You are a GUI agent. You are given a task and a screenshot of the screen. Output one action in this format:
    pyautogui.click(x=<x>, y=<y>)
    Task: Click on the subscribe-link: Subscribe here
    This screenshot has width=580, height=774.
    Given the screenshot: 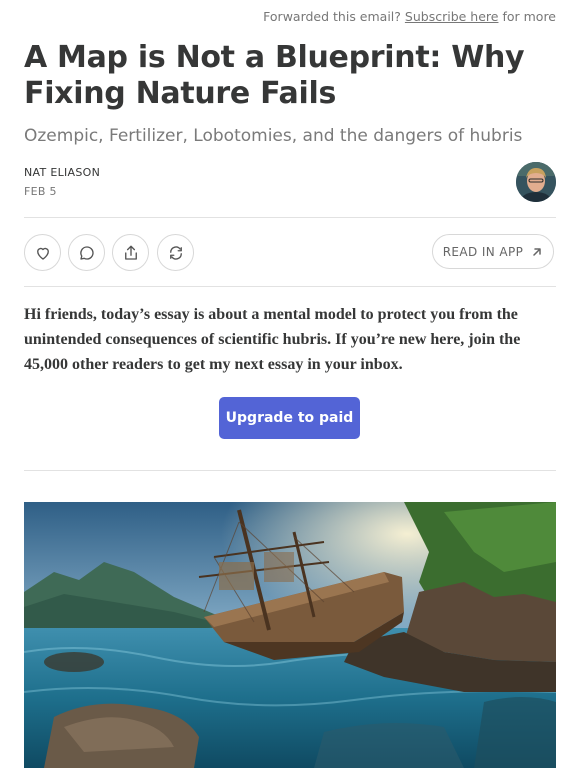 What is the action you would take?
    pyautogui.click(x=452, y=16)
    